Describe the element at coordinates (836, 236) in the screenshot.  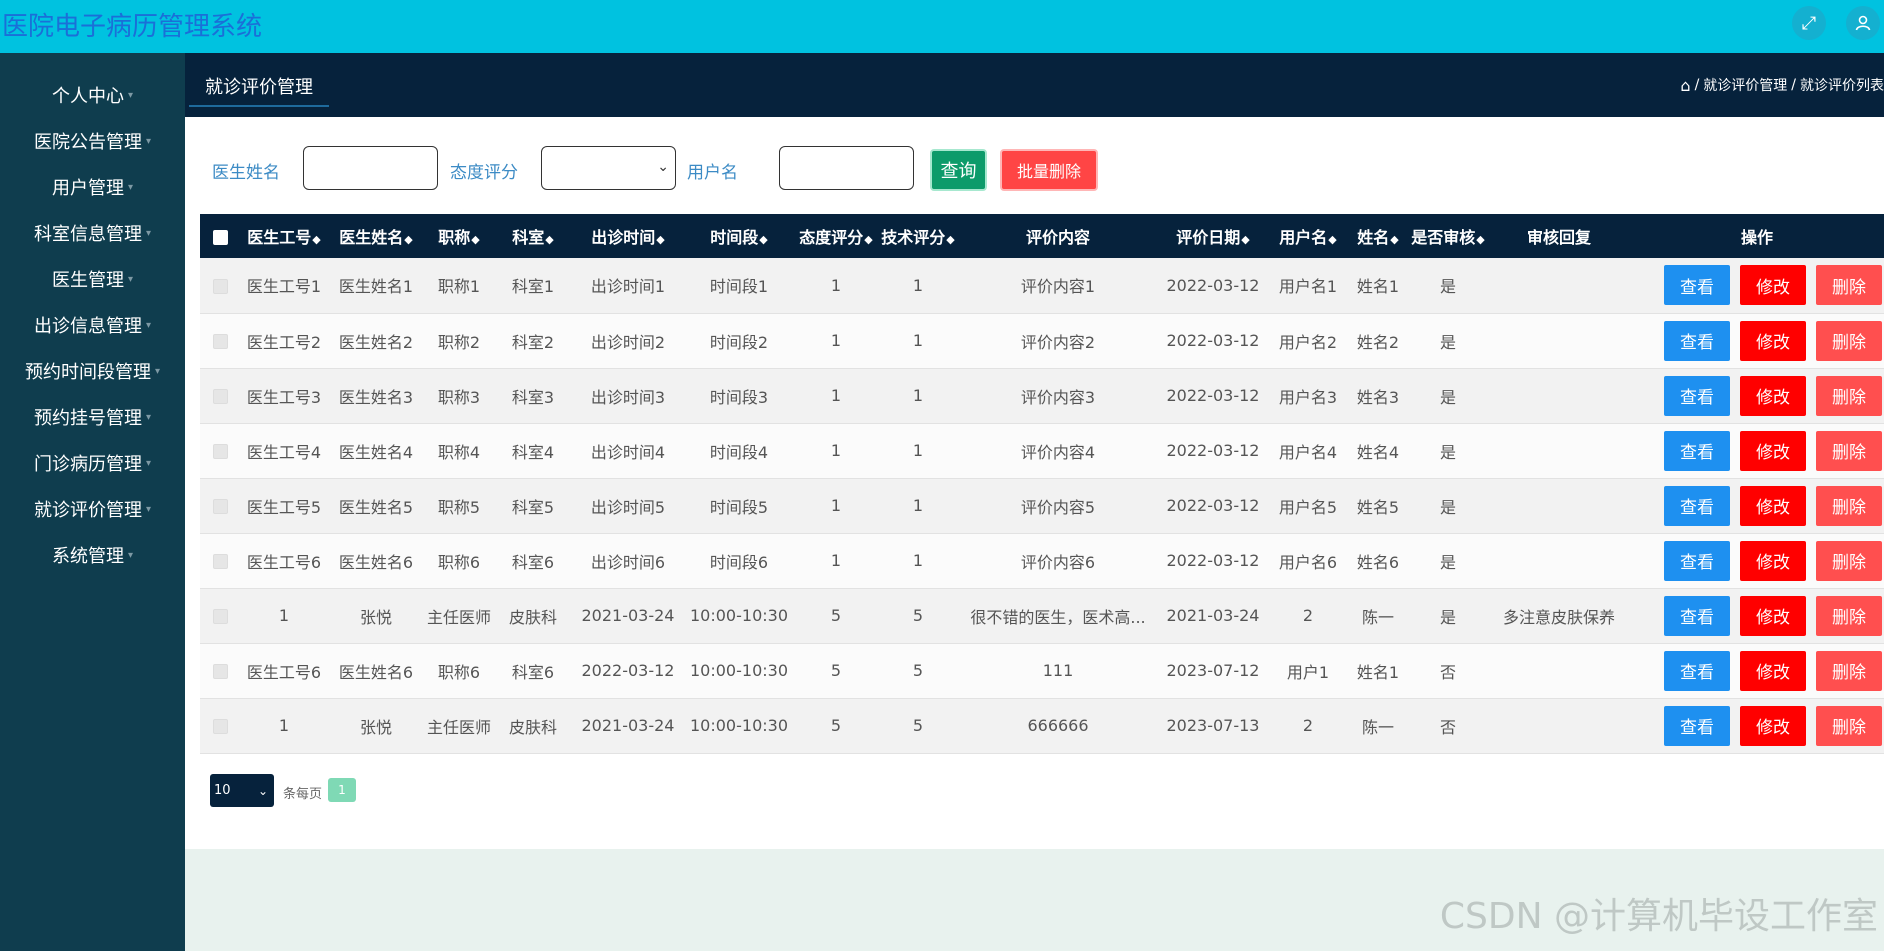
I see `header-attitude-score: 态度评分◆` at that location.